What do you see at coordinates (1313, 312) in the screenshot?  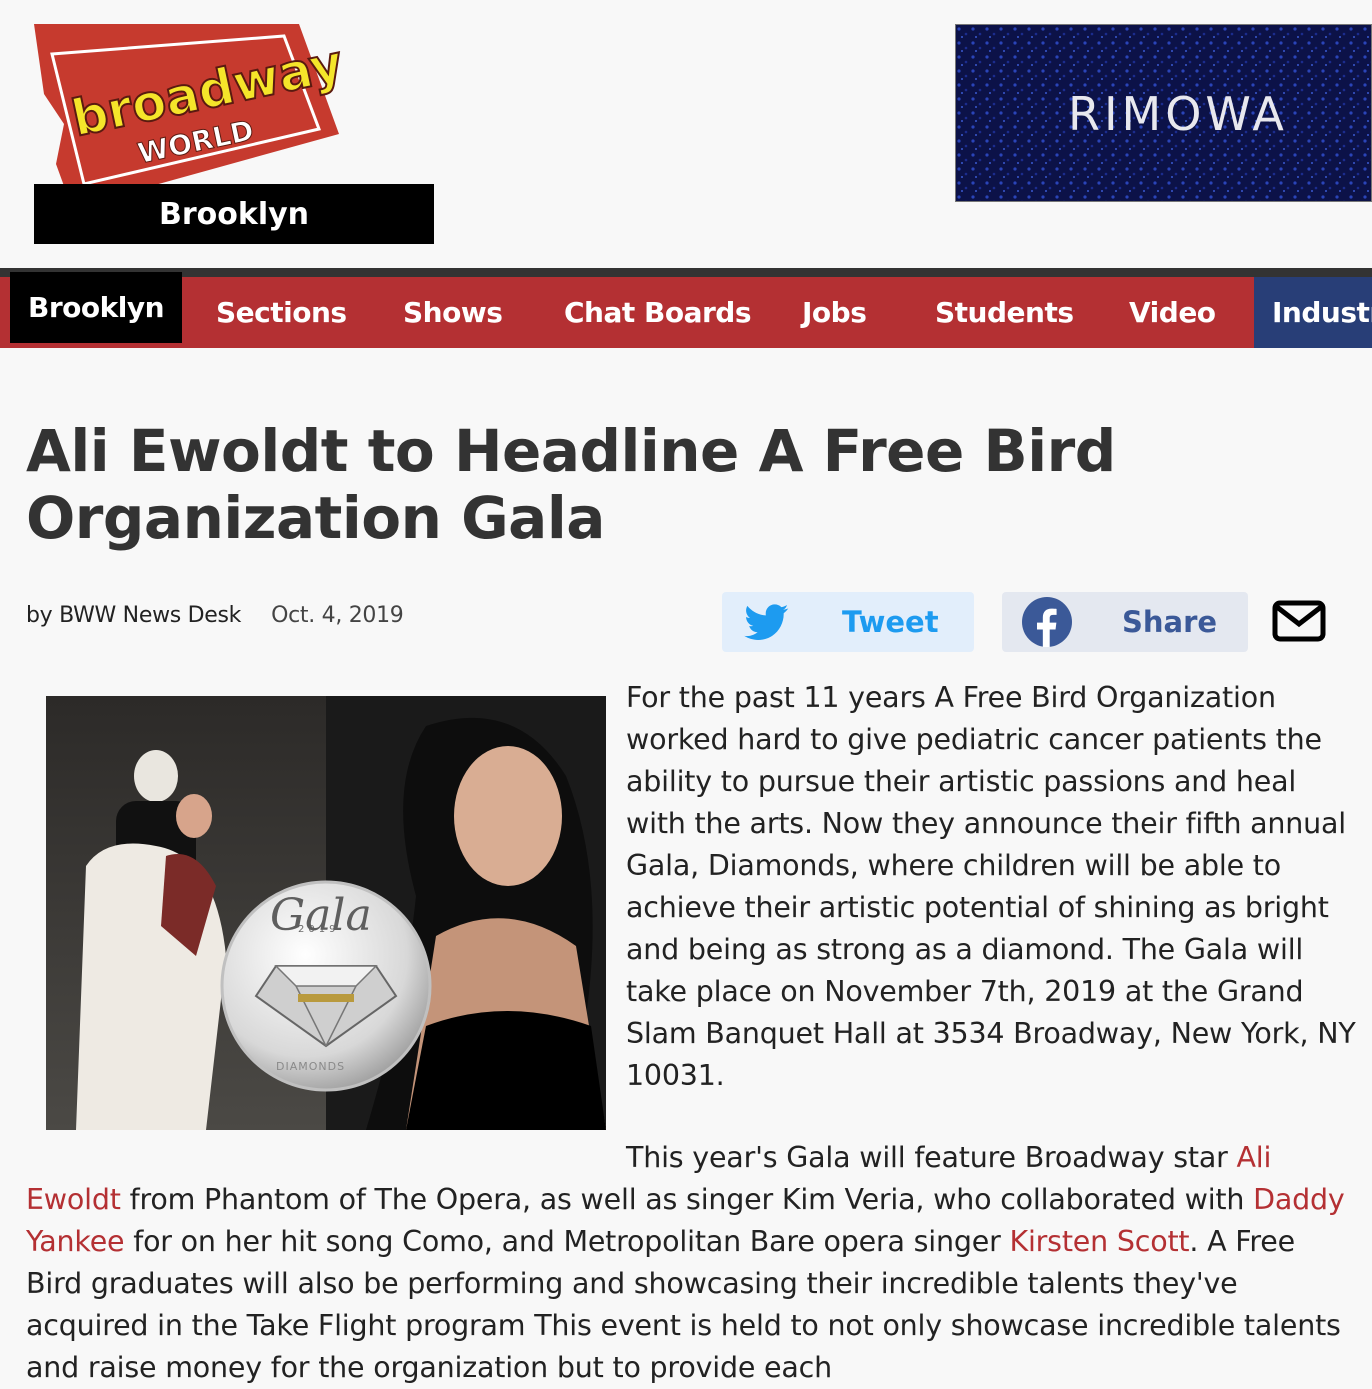 I see `nav-item-industry: Industr` at bounding box center [1313, 312].